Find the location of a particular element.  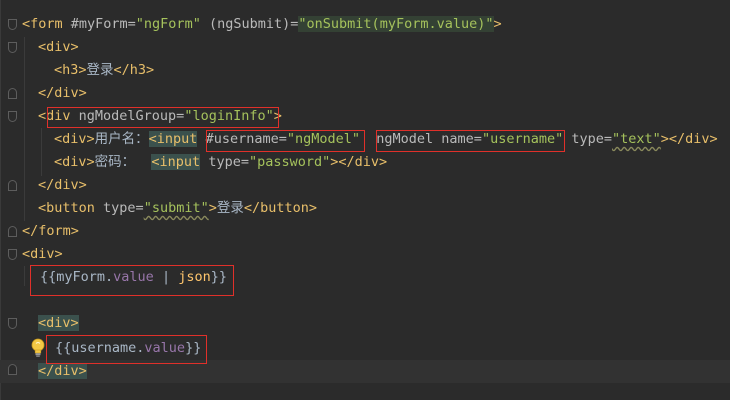

button-text: 登录 is located at coordinates (230, 208).